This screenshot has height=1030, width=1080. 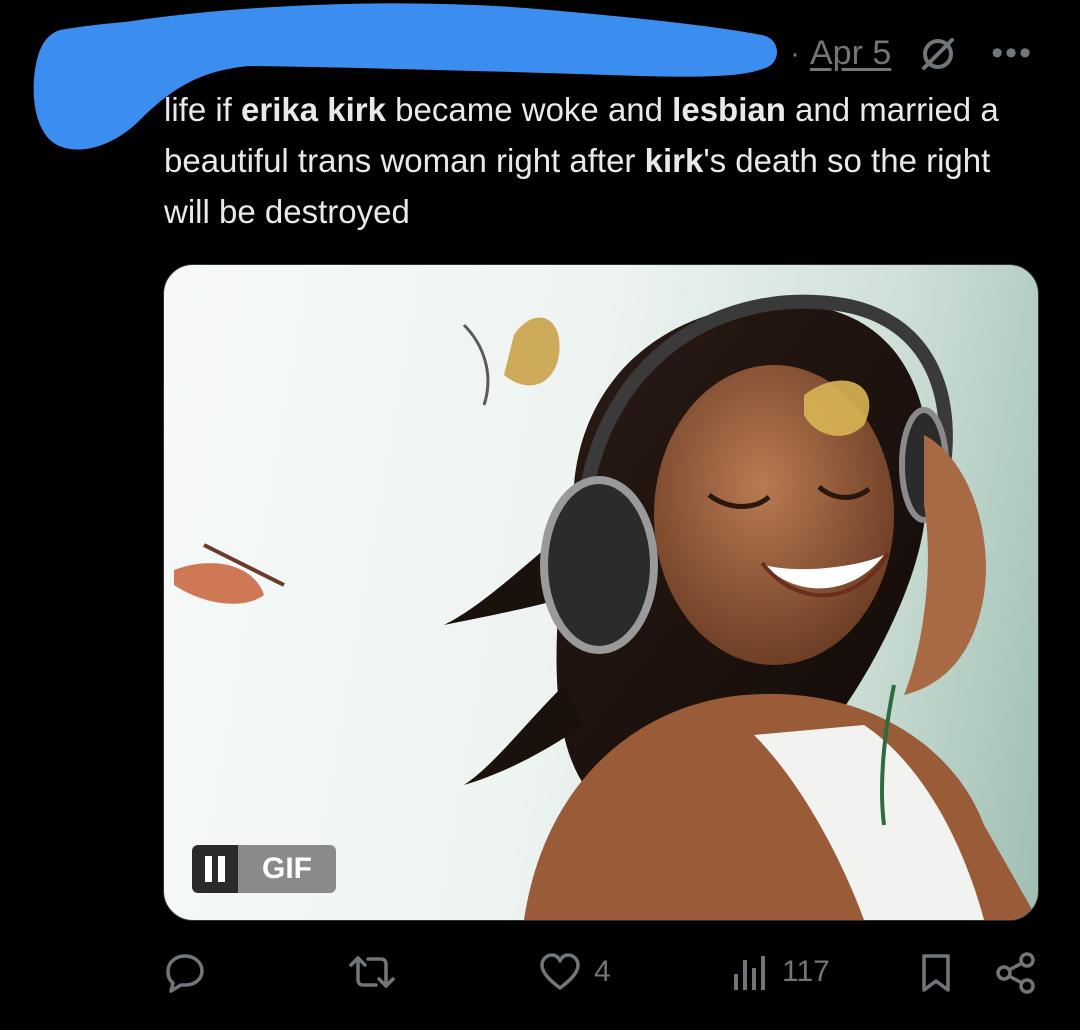 What do you see at coordinates (674, 160) in the screenshot?
I see `tweet-text-bold-segment: kirk` at bounding box center [674, 160].